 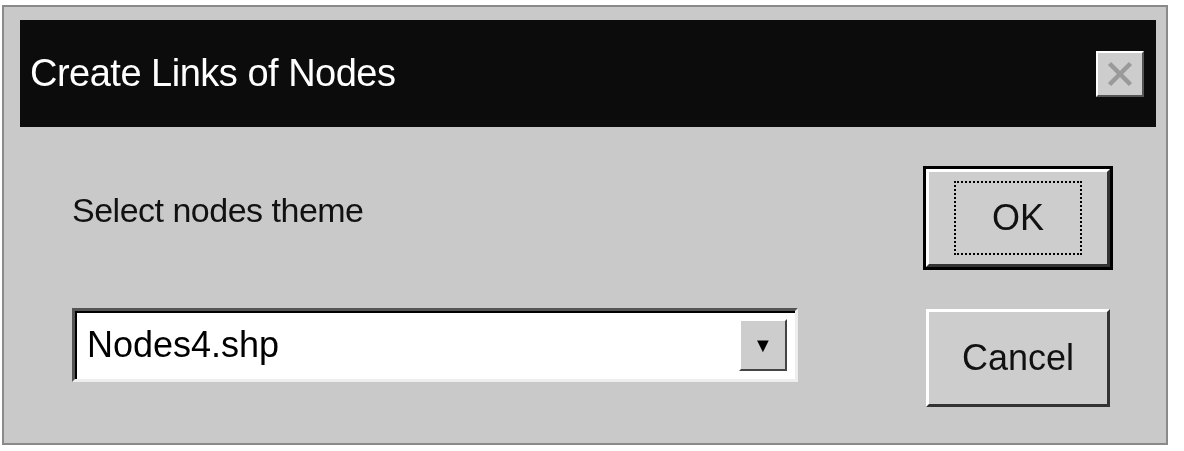 I want to click on dropdown-arrow-button: ▼, so click(x=763, y=345).